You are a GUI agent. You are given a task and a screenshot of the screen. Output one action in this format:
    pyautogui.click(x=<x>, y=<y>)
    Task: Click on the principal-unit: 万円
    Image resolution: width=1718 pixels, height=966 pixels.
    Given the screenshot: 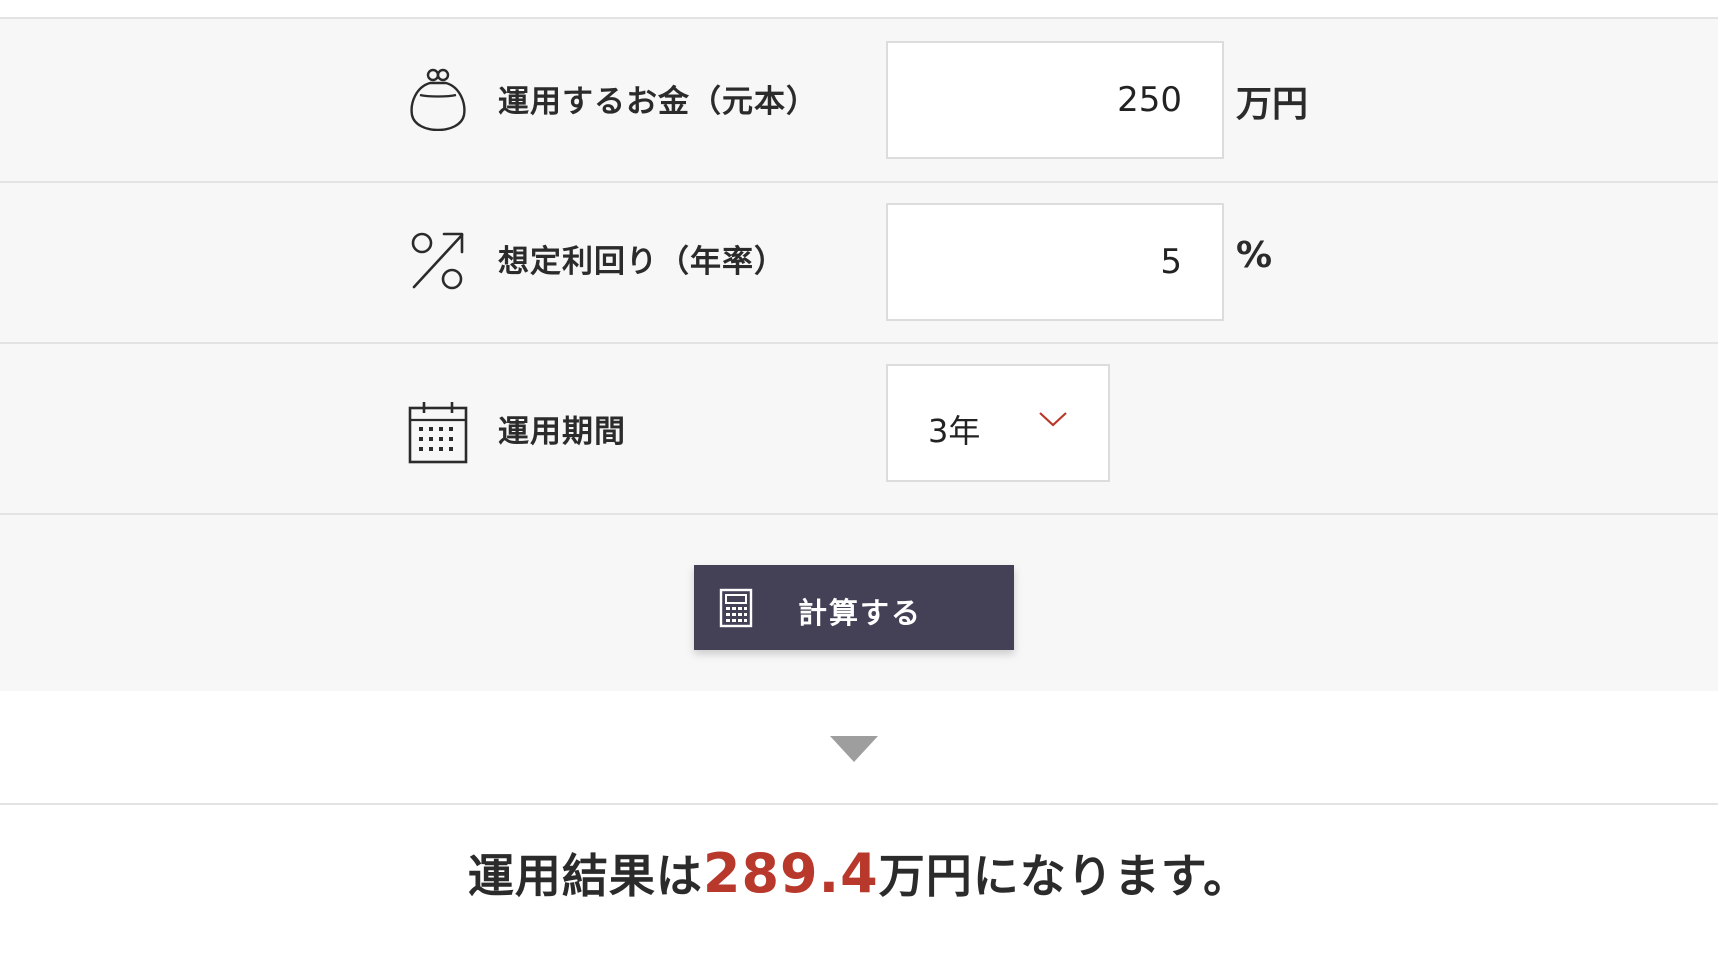 What is the action you would take?
    pyautogui.click(x=1272, y=104)
    